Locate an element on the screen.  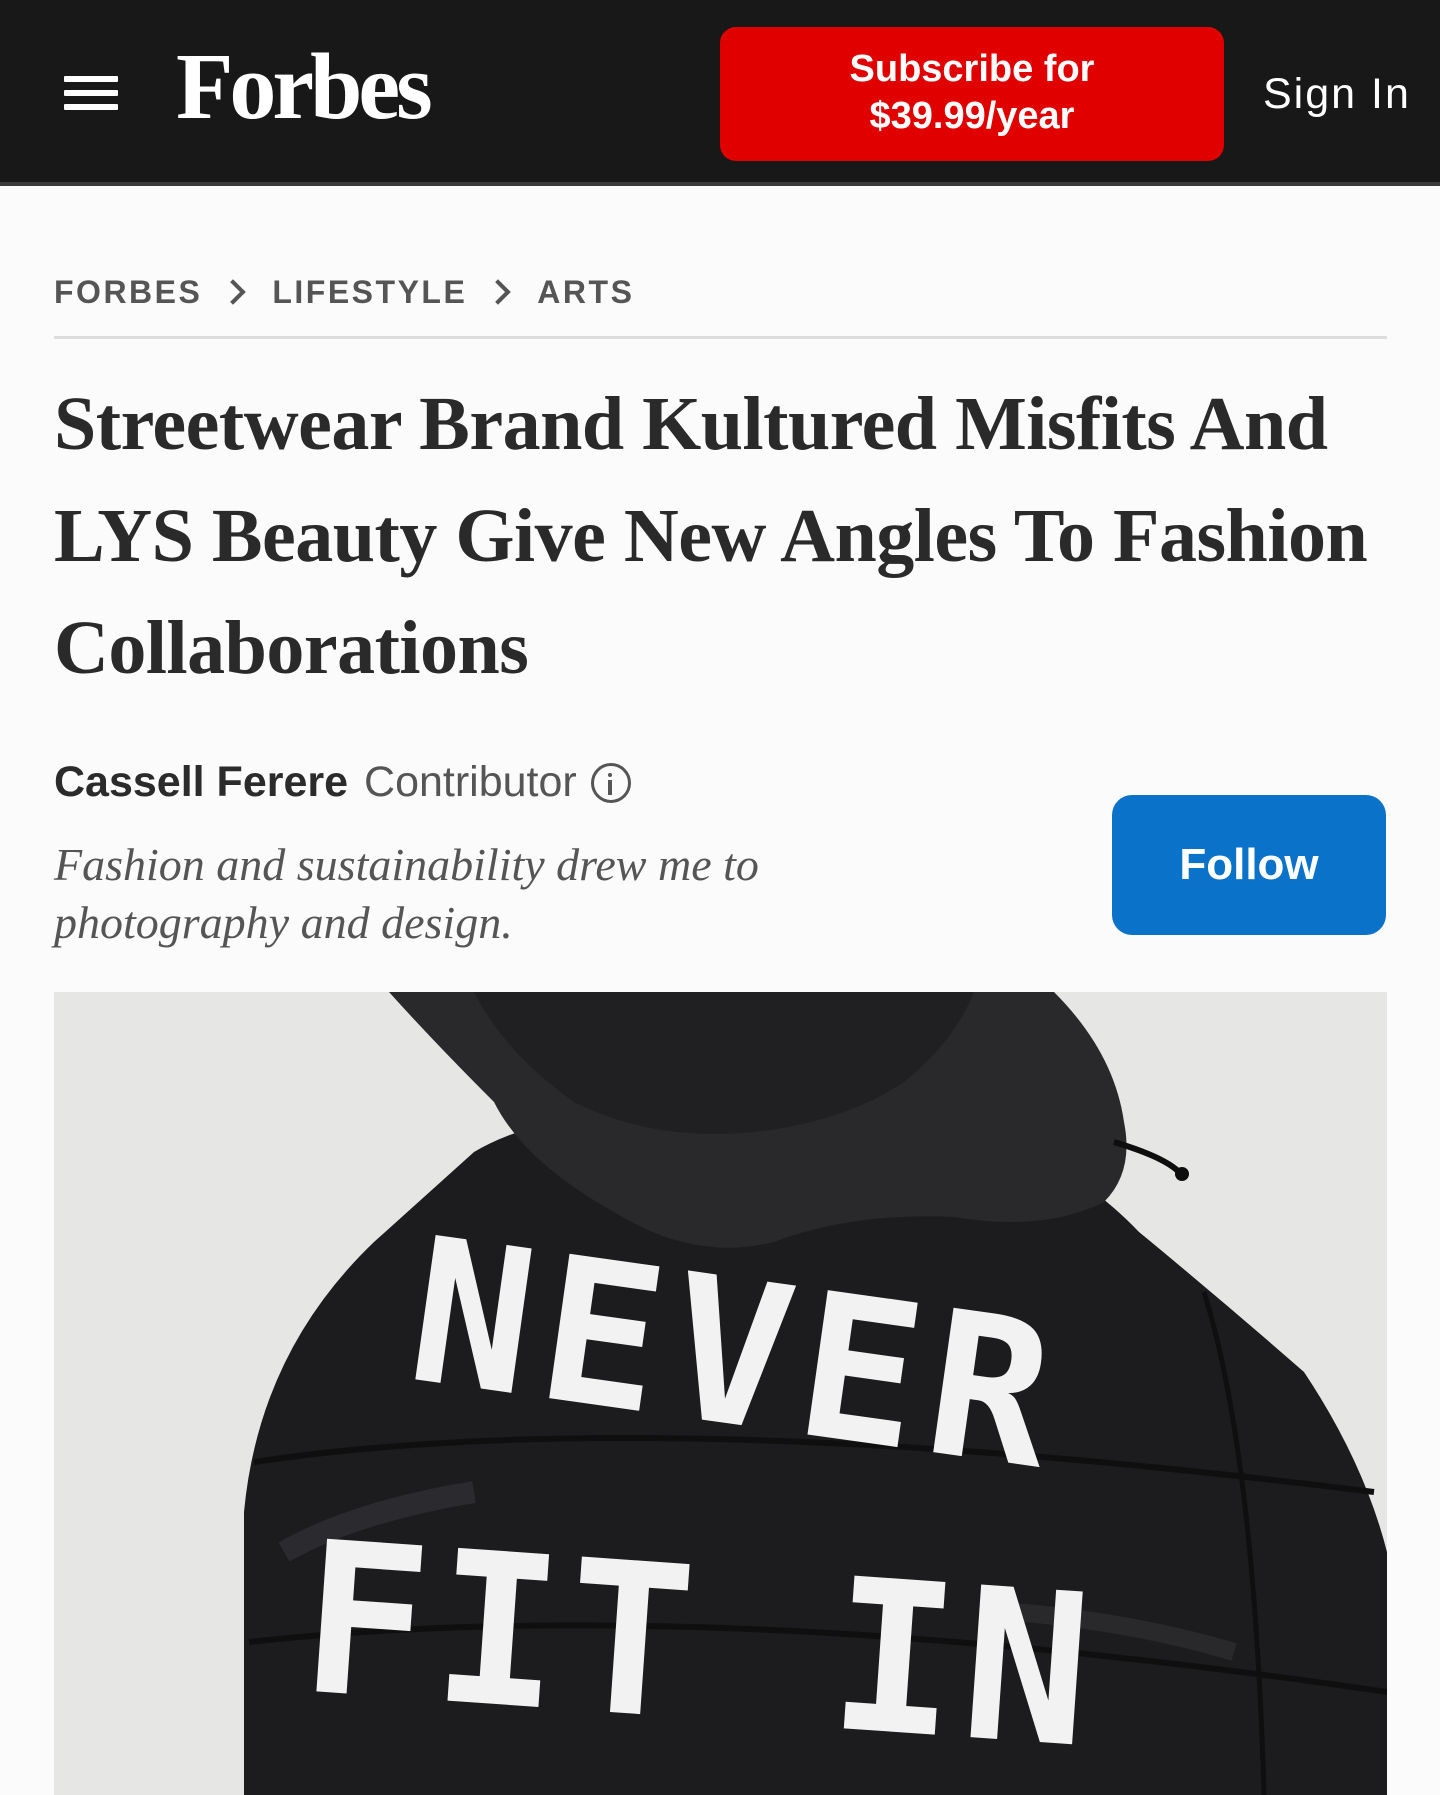
info-icon is located at coordinates (610, 782).